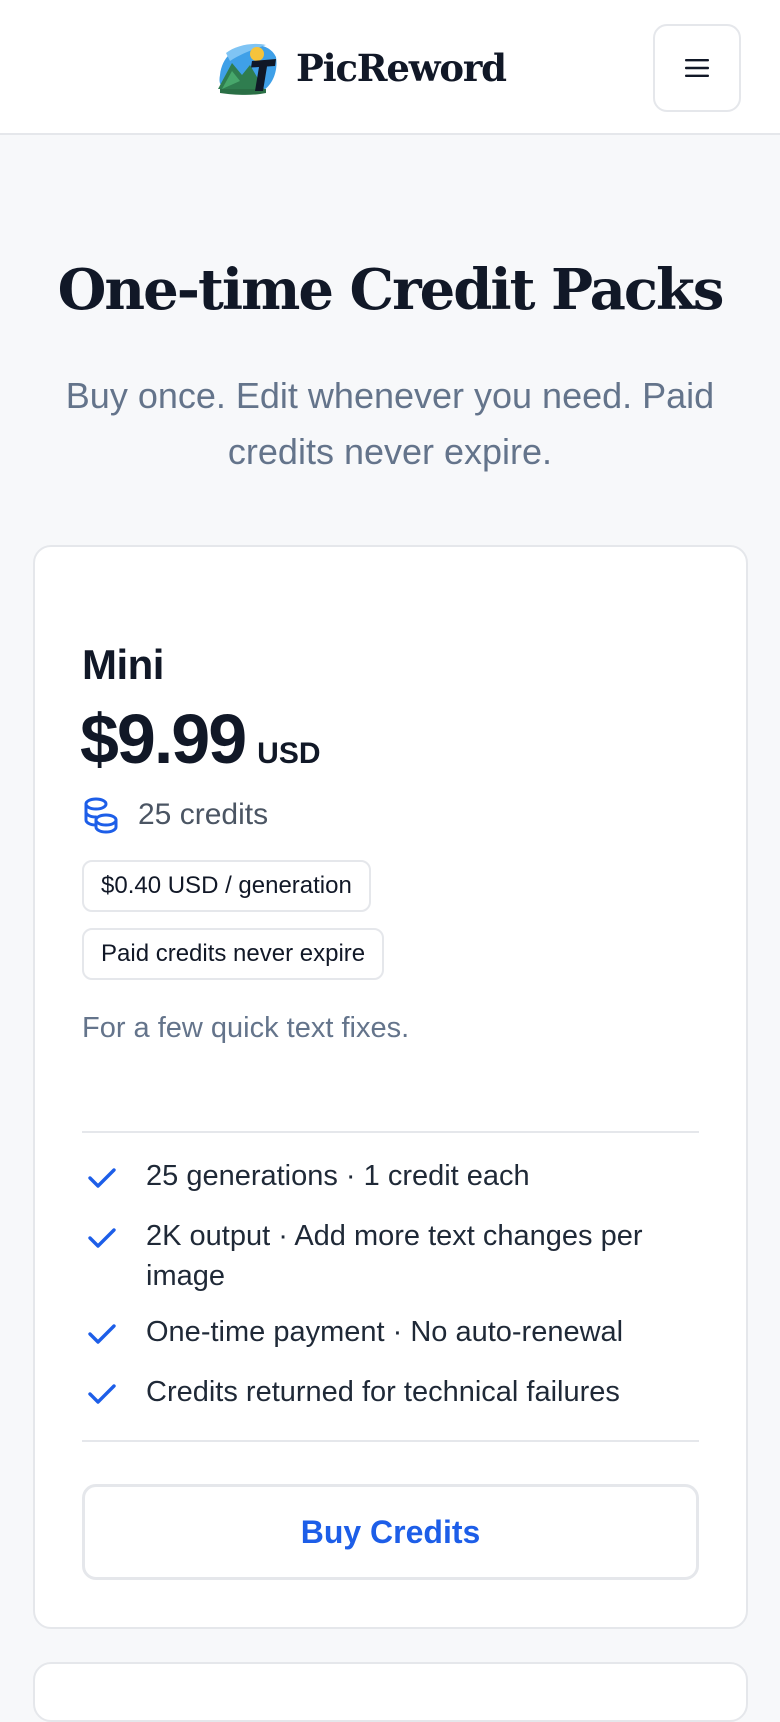 This screenshot has width=780, height=1722. What do you see at coordinates (289, 753) in the screenshot?
I see `price-currency: USD` at bounding box center [289, 753].